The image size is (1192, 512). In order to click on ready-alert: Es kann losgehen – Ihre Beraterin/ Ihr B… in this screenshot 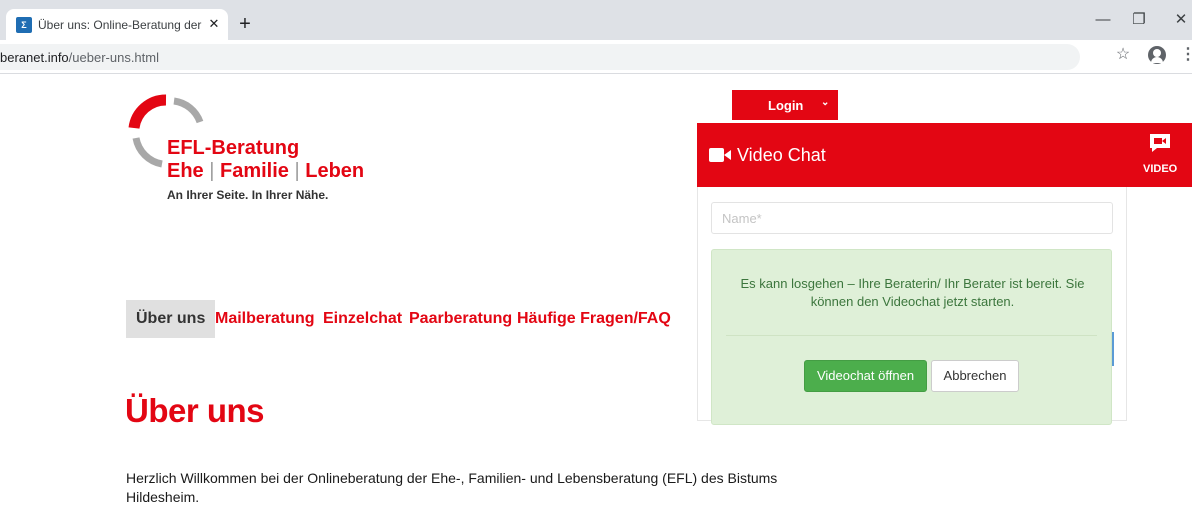, I will do `click(911, 337)`.